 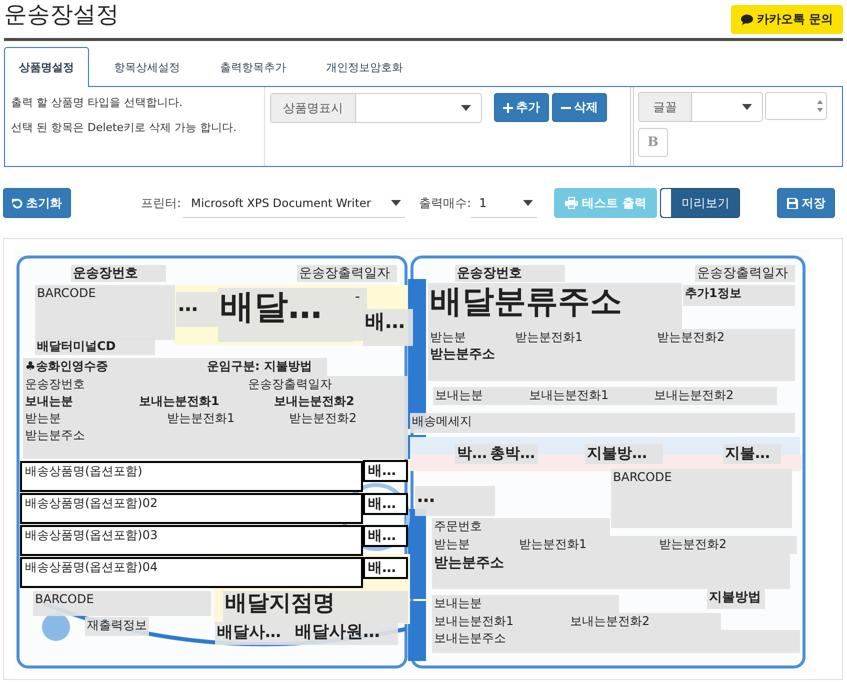 I want to click on label-field: 추가1정보, so click(x=739, y=295).